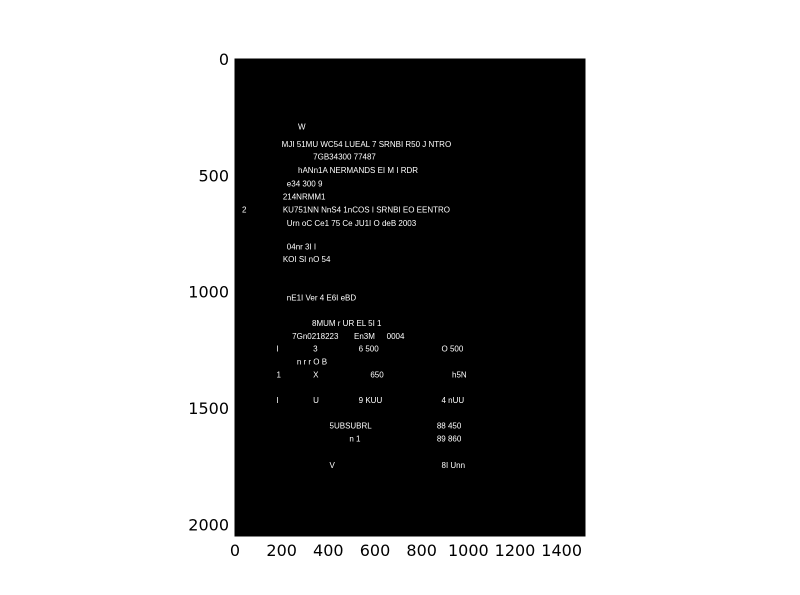 The height and width of the screenshot is (595, 800). I want to click on image-text-line: 8I Unn, so click(454, 465).